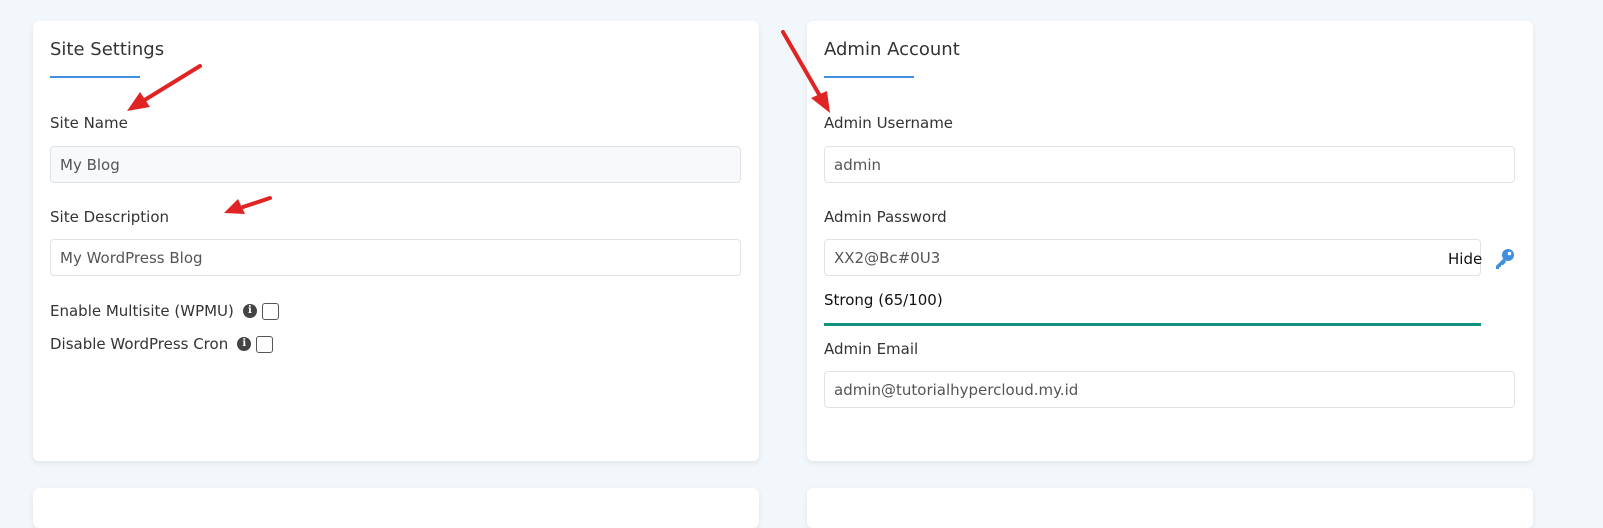 Image resolution: width=1603 pixels, height=528 pixels. I want to click on site-description-label: Site Description, so click(109, 217).